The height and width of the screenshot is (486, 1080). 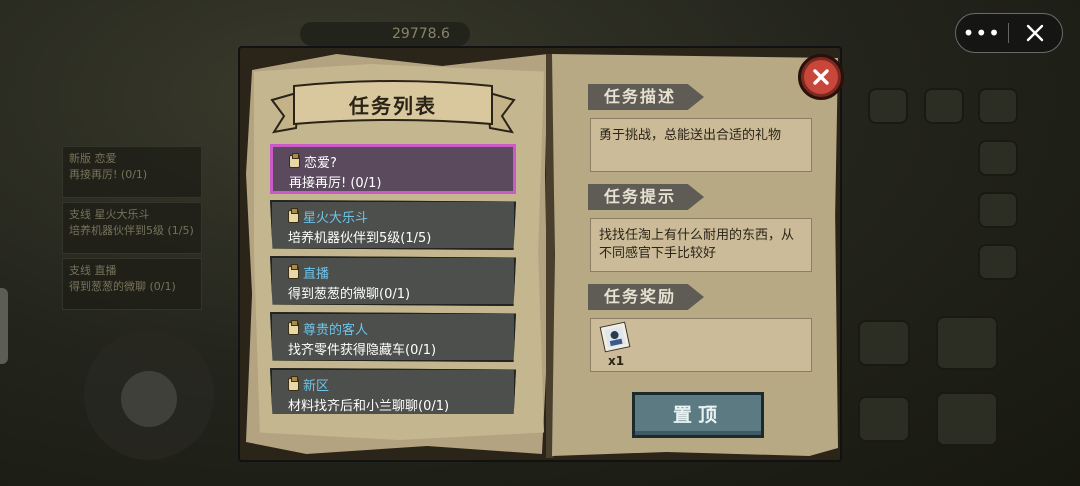 What do you see at coordinates (615, 337) in the screenshot?
I see `photo-card-icon` at bounding box center [615, 337].